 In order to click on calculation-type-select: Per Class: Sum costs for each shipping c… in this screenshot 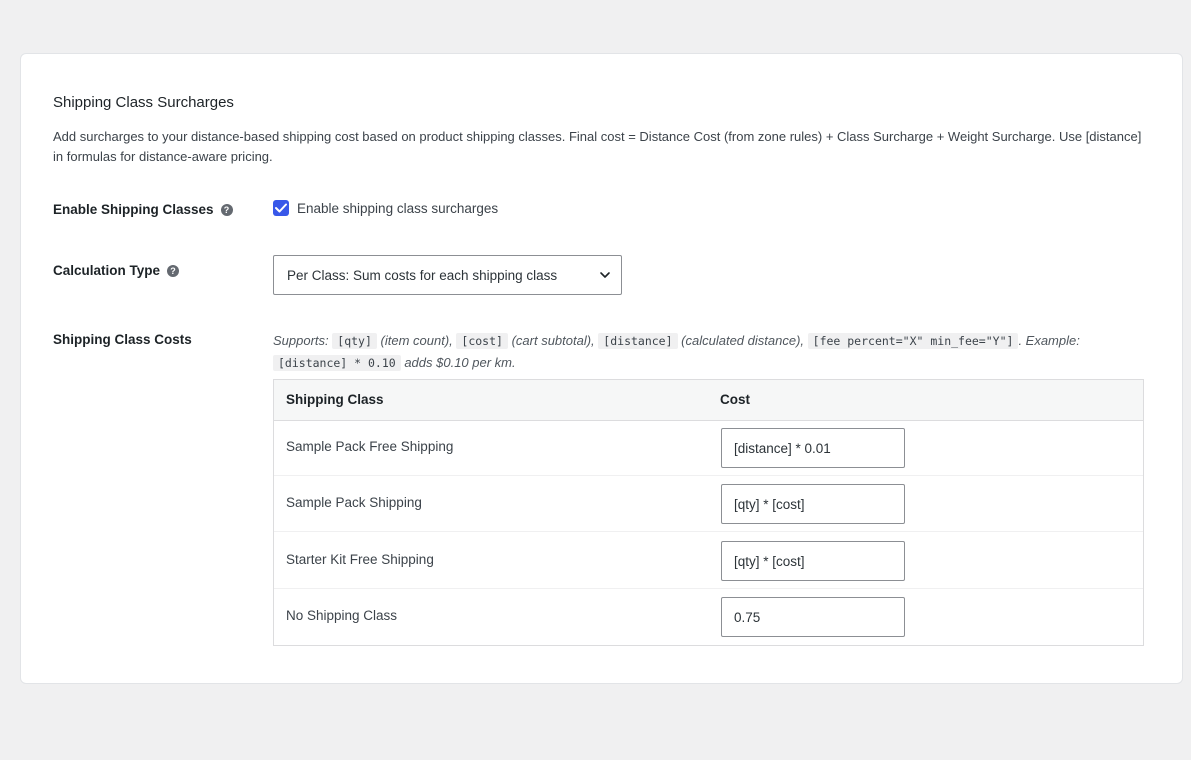, I will do `click(447, 275)`.